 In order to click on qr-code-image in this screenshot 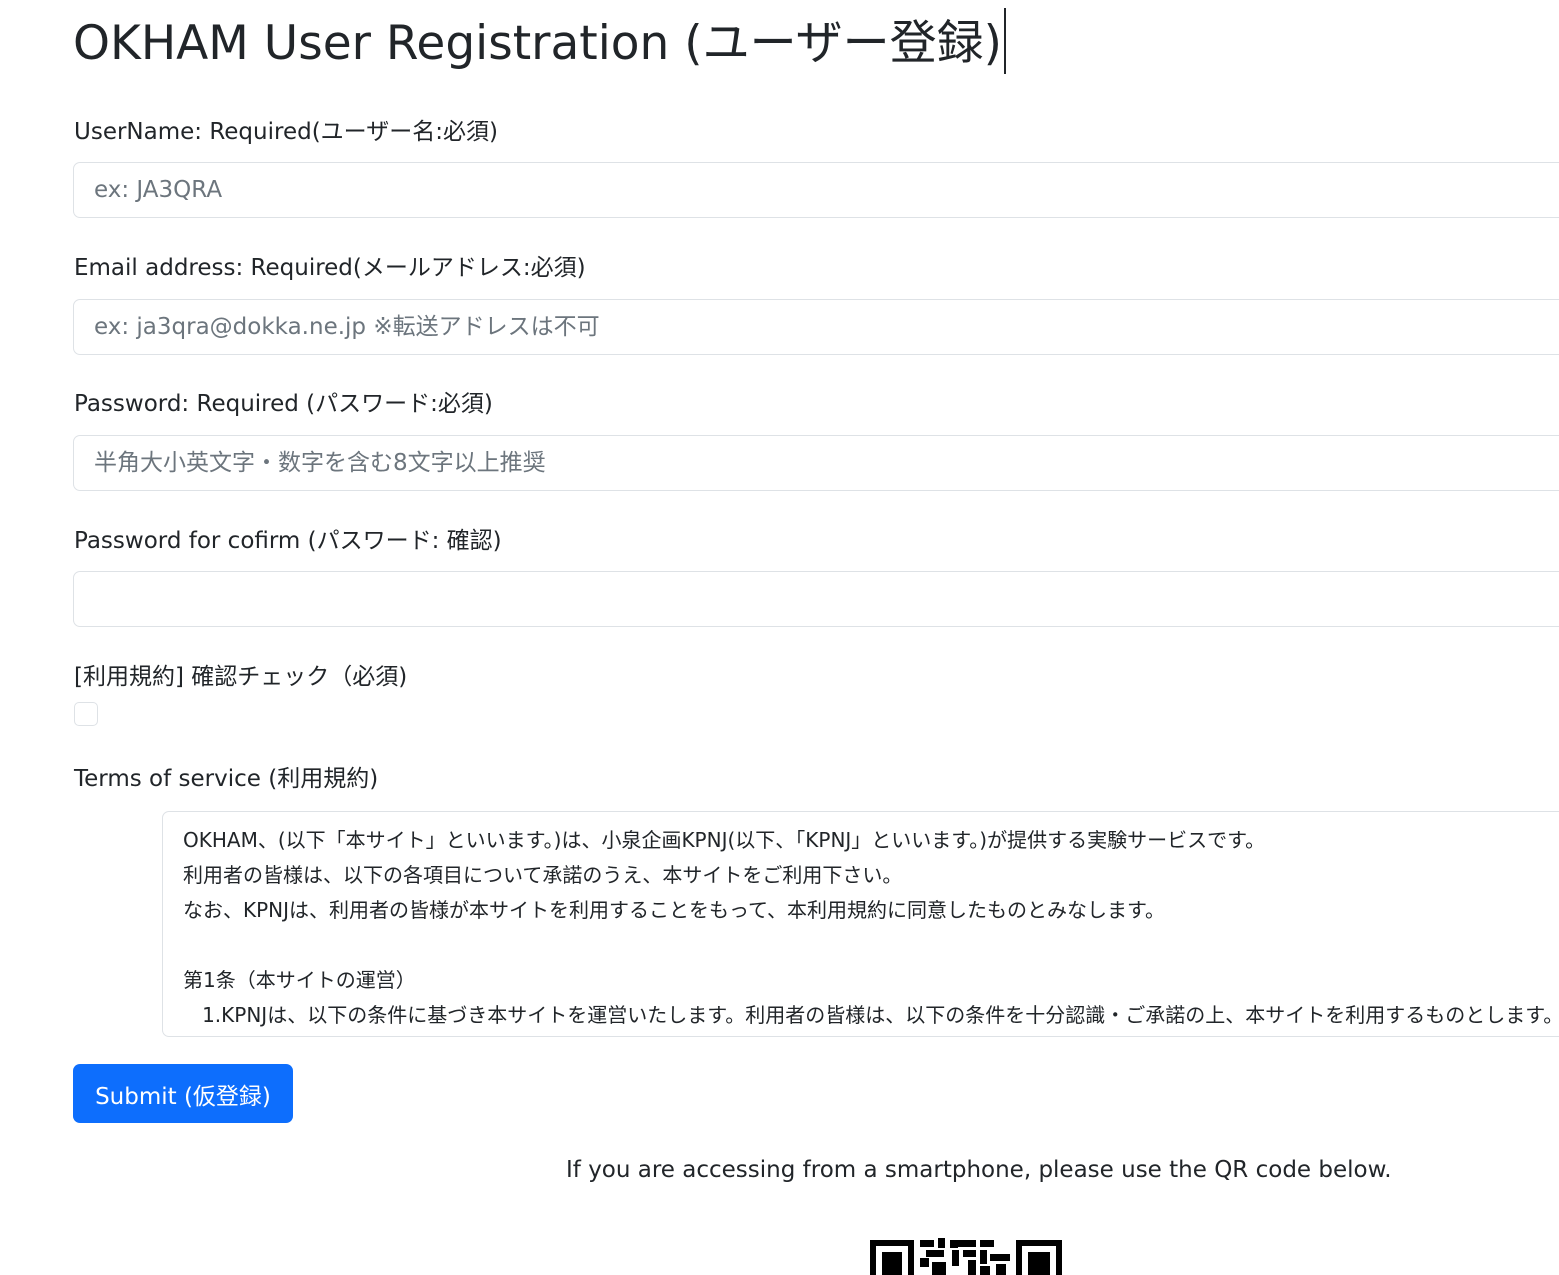, I will do `click(965, 1255)`.